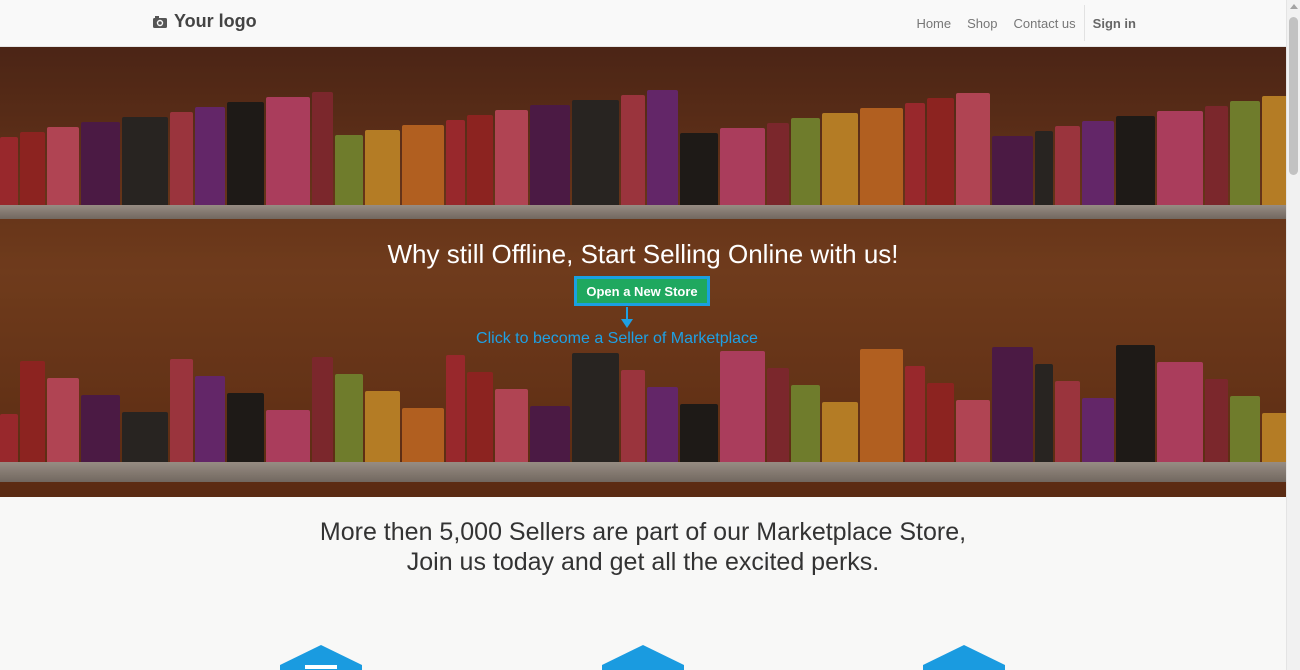 The height and width of the screenshot is (670, 1300). Describe the element at coordinates (617, 339) in the screenshot. I see `become-seller-link: Click to become a Seller of Marketplace` at that location.